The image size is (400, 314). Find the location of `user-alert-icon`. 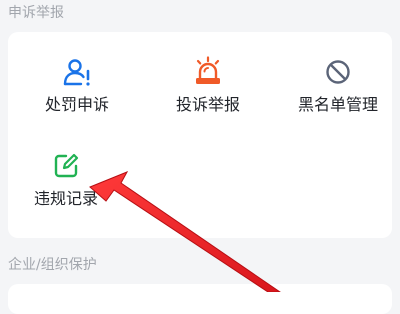

user-alert-icon is located at coordinates (77, 72).